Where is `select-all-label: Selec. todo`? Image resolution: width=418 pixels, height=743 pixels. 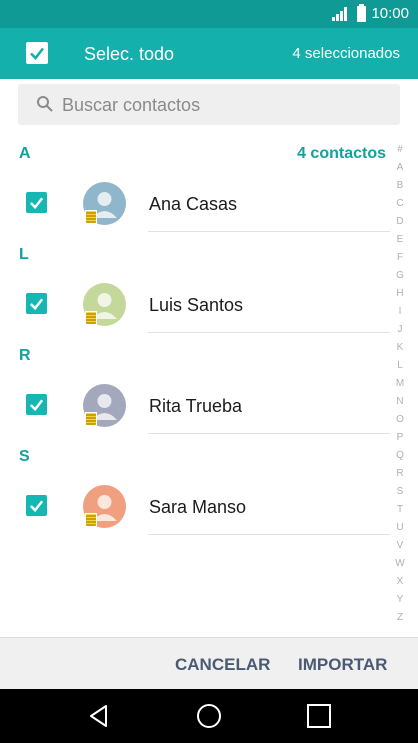
select-all-label: Selec. todo is located at coordinates (129, 54).